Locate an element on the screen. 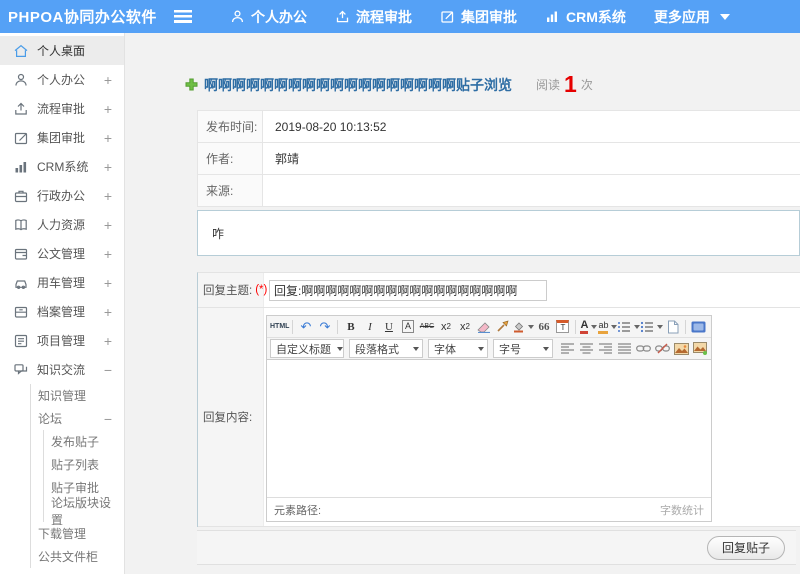 Image resolution: width=800 pixels, height=574 pixels. nav-crm: CRM系统 is located at coordinates (585, 17).